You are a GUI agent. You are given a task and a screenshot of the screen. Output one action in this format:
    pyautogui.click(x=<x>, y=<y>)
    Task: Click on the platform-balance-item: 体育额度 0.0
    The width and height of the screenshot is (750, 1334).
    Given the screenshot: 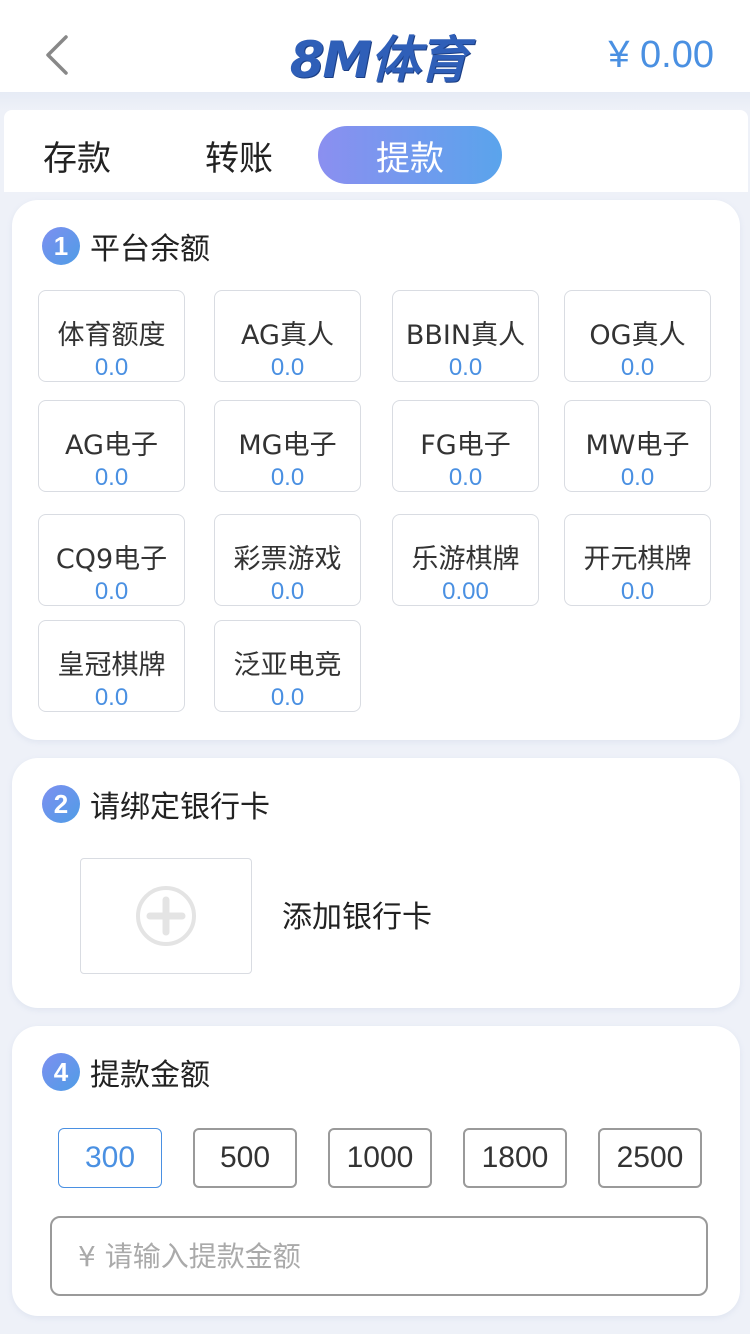 What is the action you would take?
    pyautogui.click(x=111, y=336)
    